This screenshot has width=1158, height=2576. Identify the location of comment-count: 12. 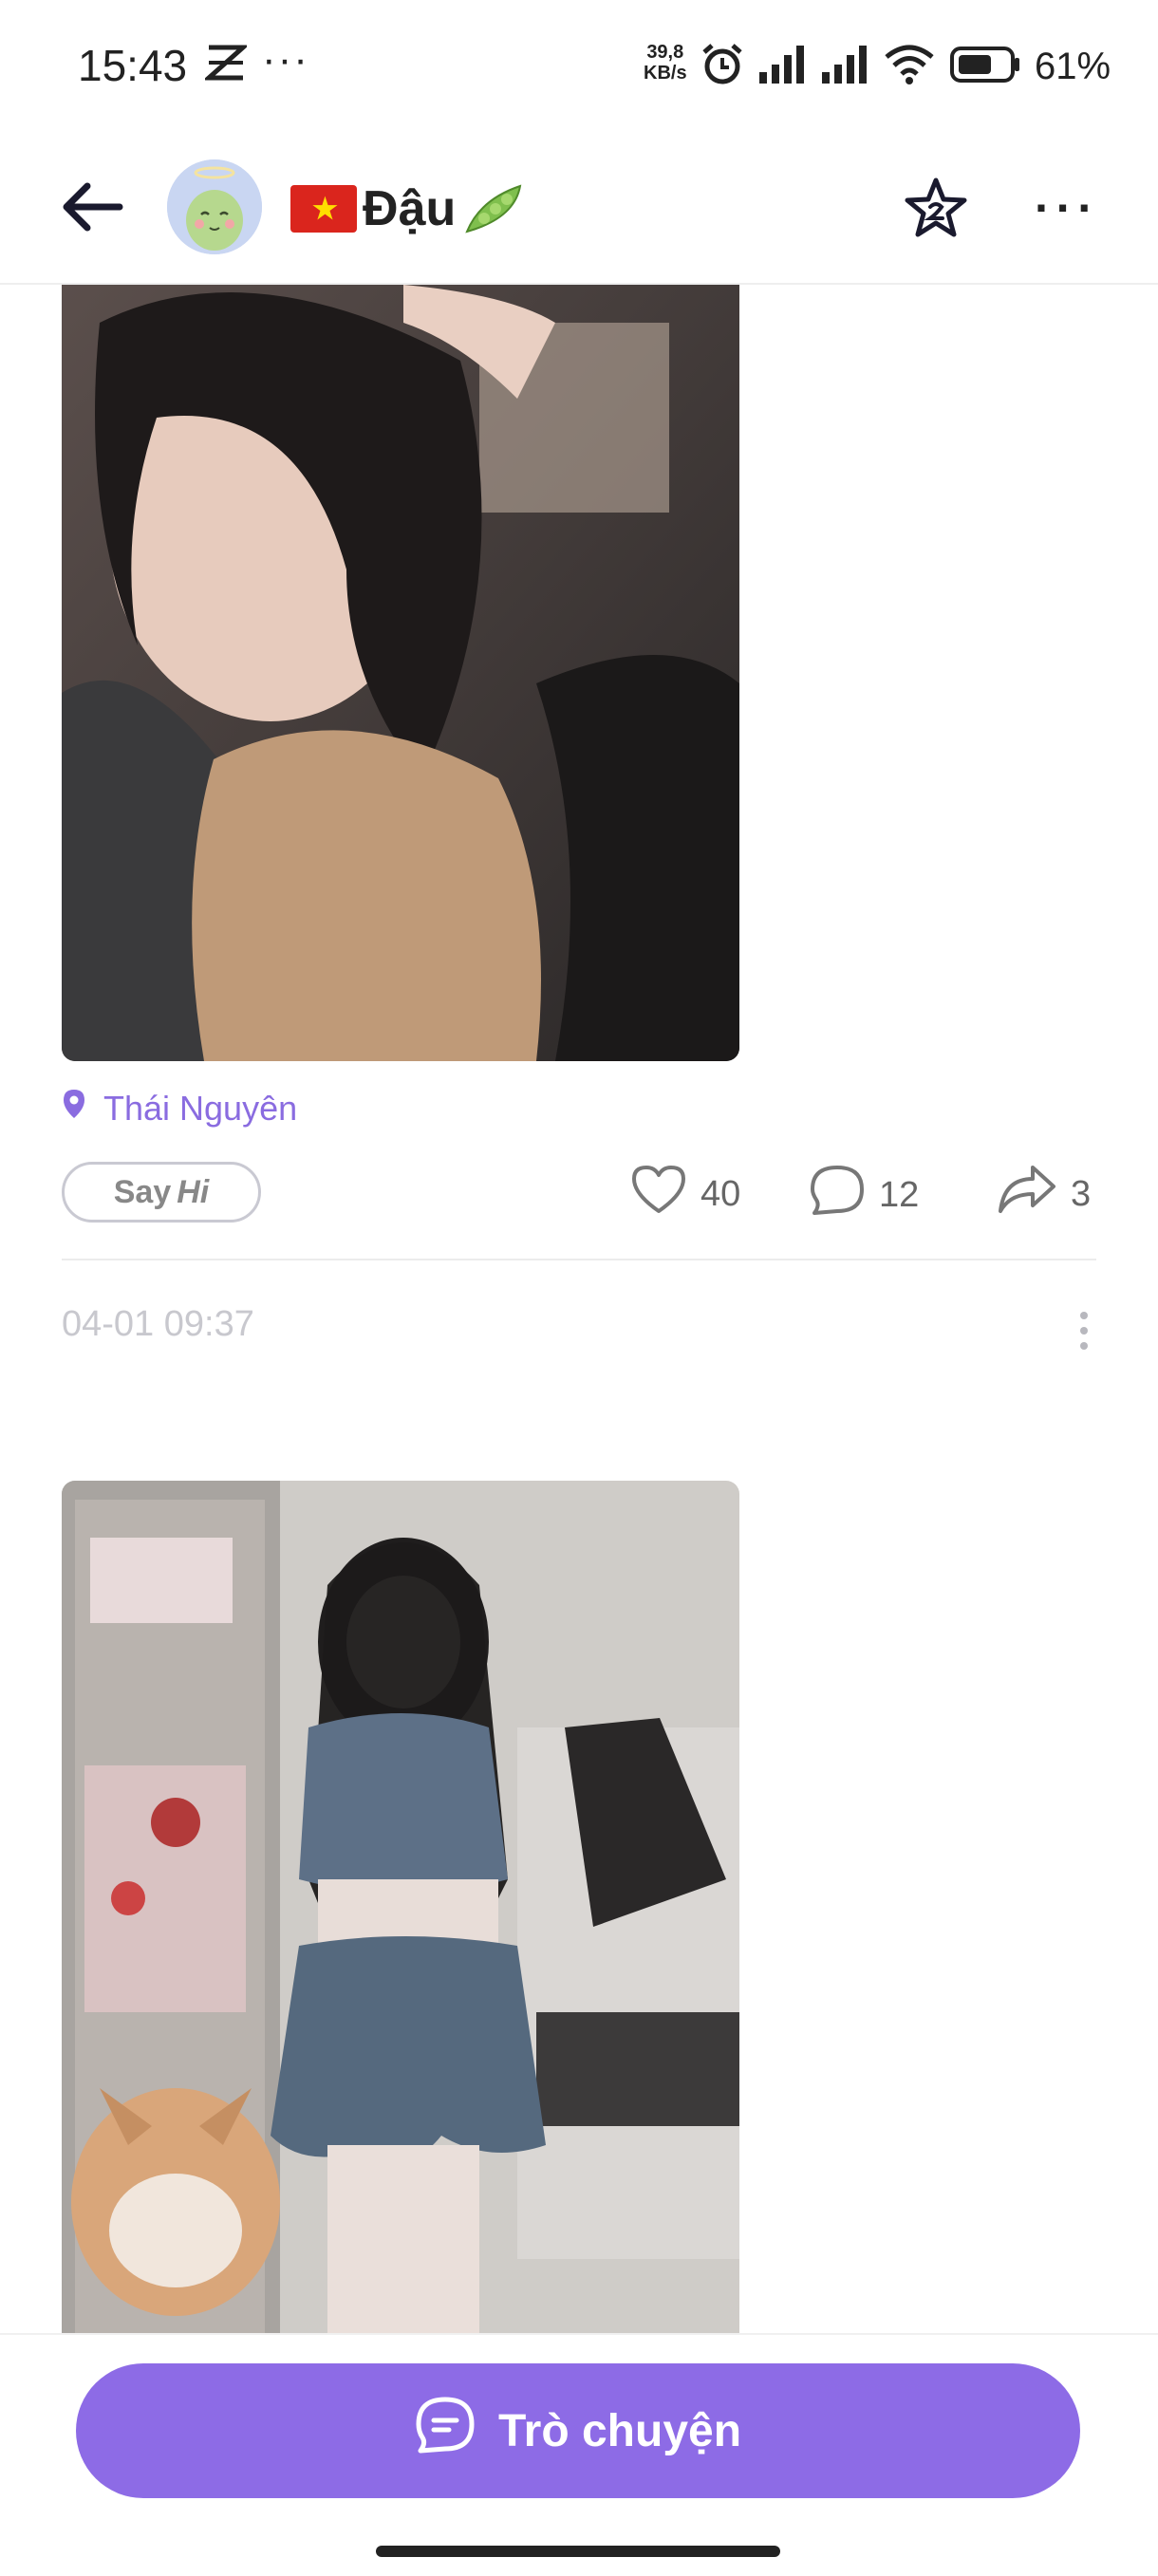
(899, 1195).